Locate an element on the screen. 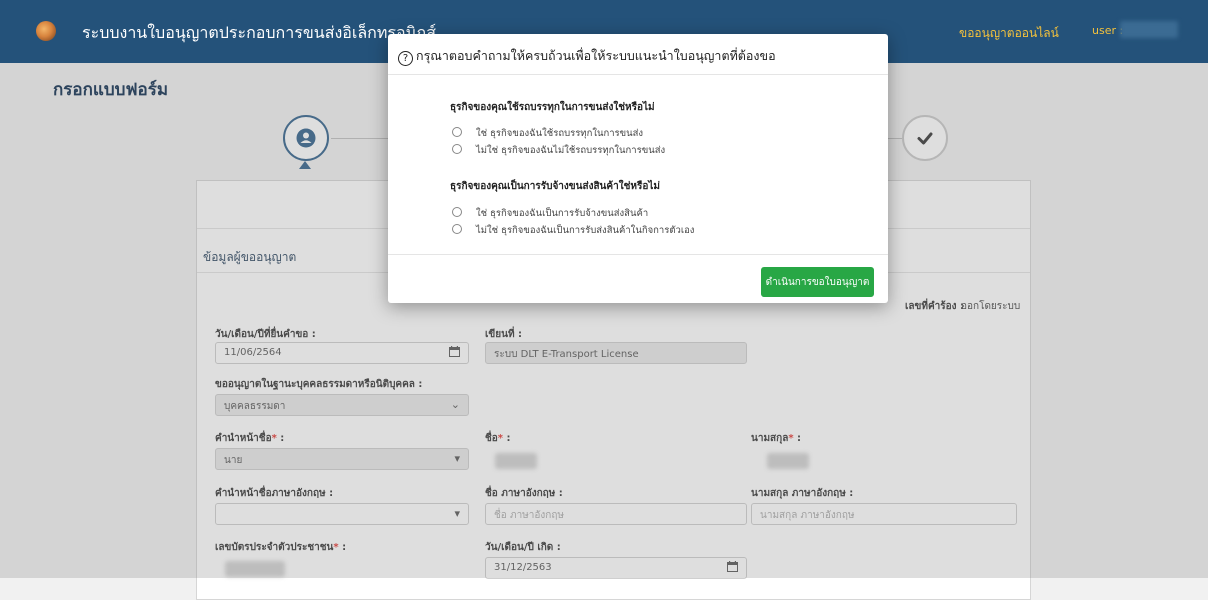  user-label: user : is located at coordinates (1107, 30).